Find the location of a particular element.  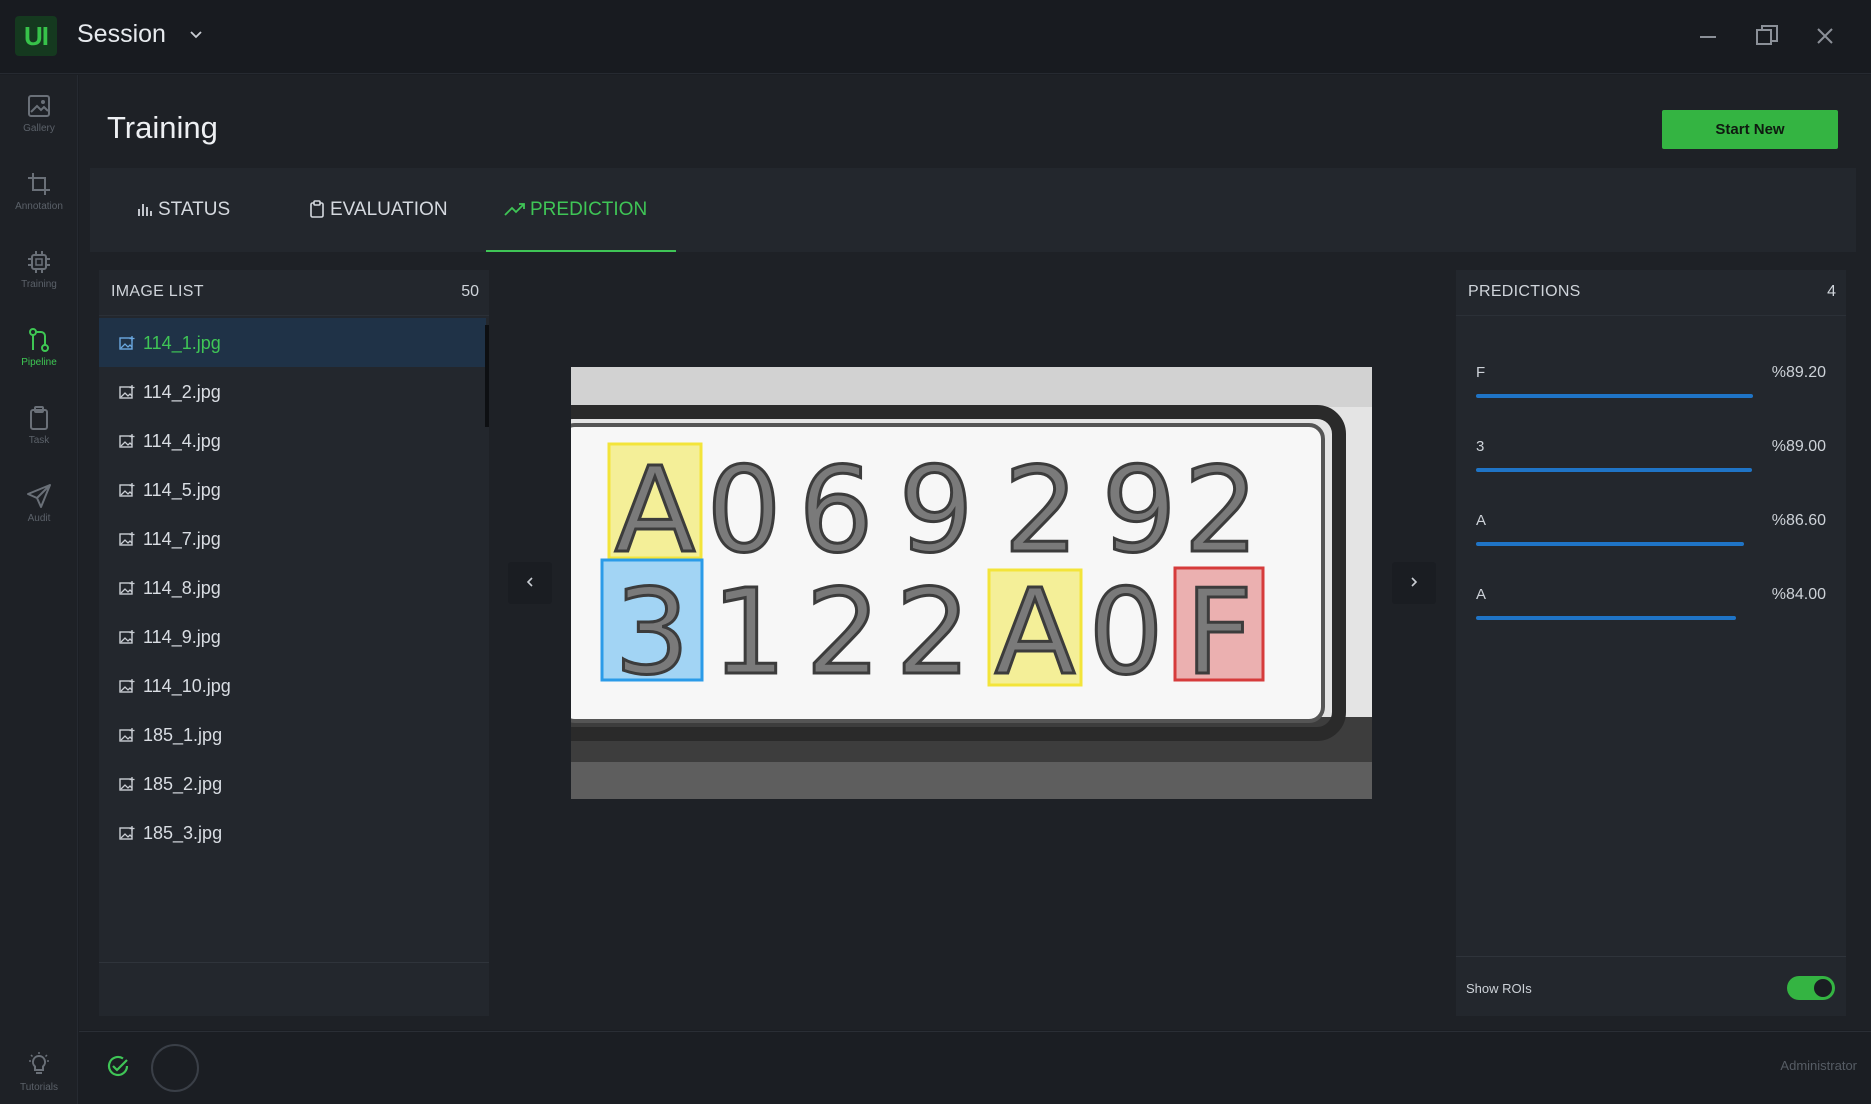

rail-item-task: Task is located at coordinates (39, 439).